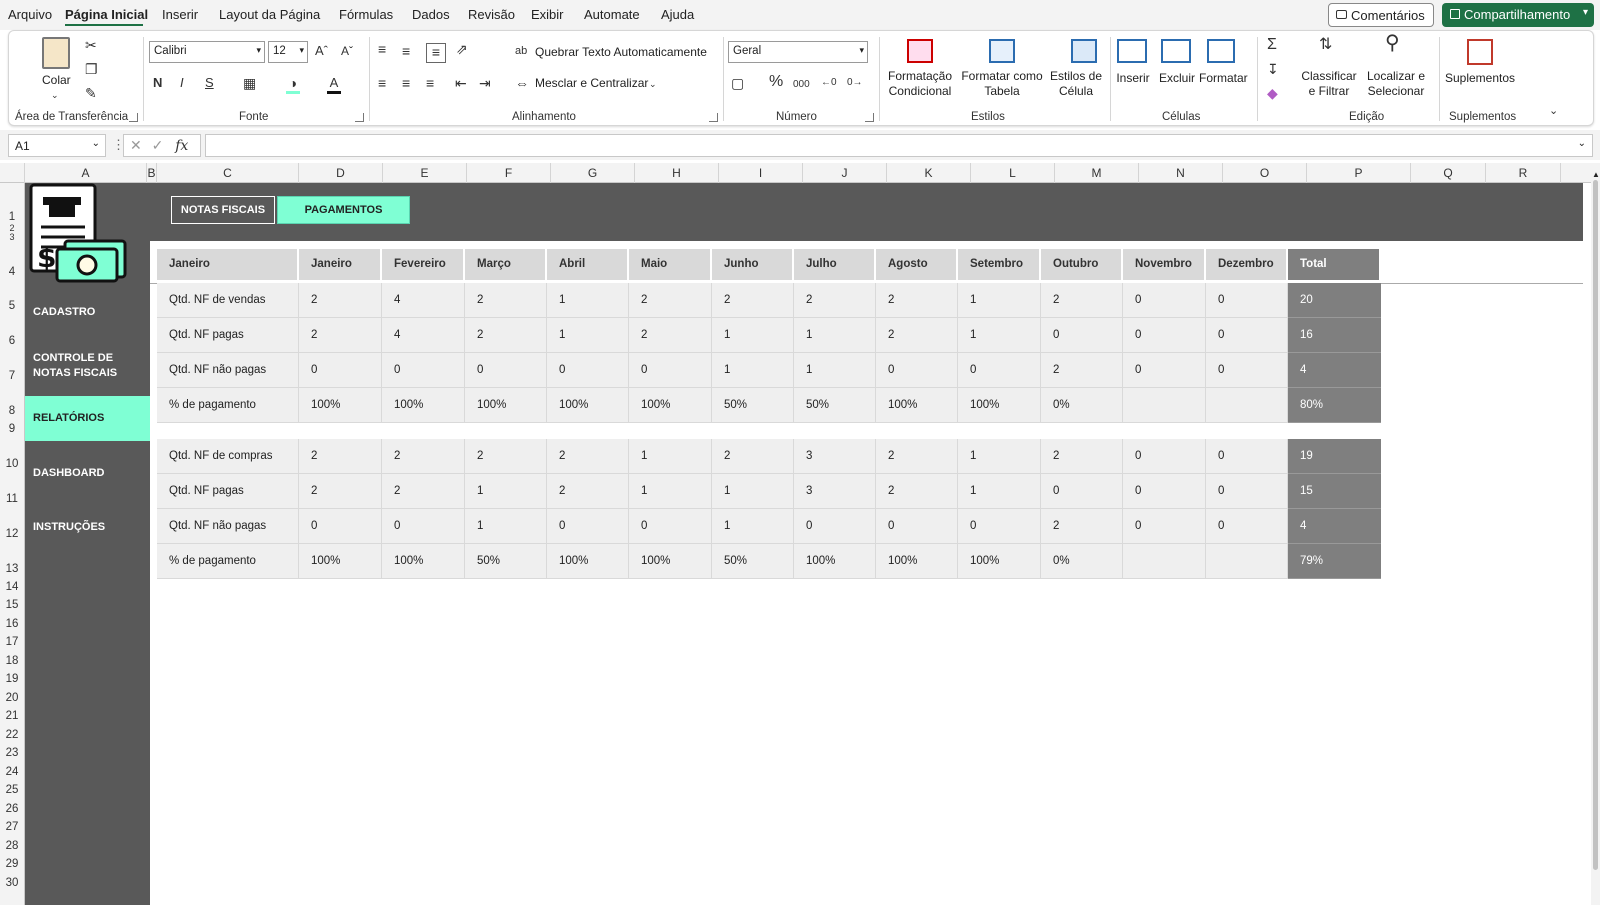 The width and height of the screenshot is (1600, 905). What do you see at coordinates (382, 49) in the screenshot?
I see `align-top-icon: ≡` at bounding box center [382, 49].